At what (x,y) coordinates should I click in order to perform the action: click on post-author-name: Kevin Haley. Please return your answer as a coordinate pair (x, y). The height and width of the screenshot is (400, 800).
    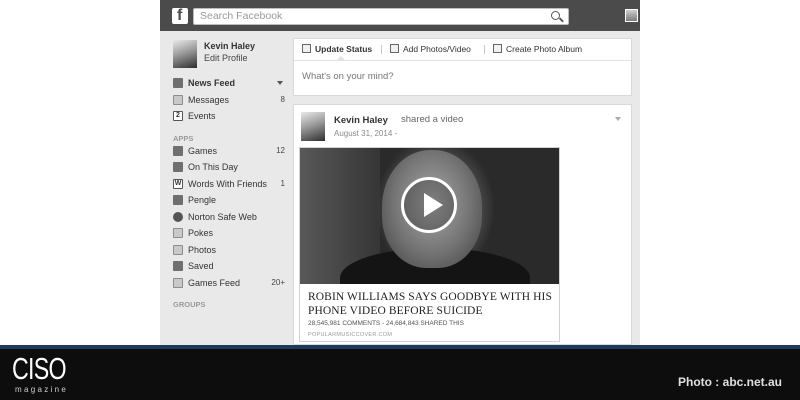
    Looking at the image, I should click on (361, 120).